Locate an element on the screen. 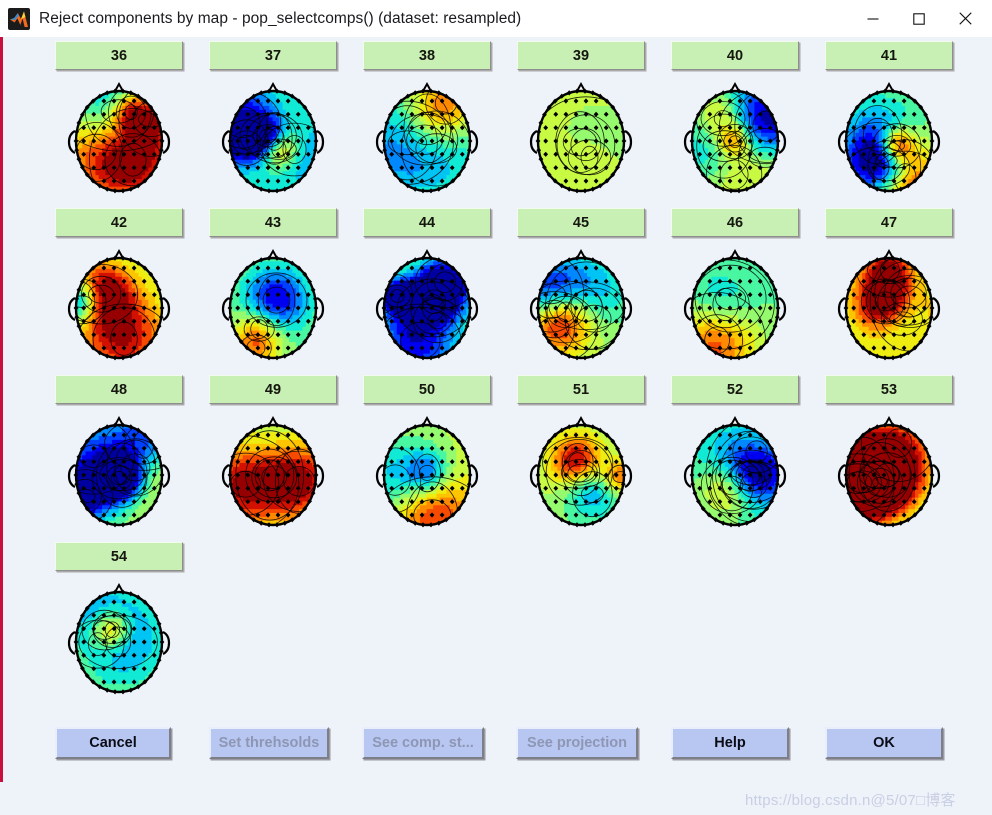  ok-button: OK is located at coordinates (884, 743).